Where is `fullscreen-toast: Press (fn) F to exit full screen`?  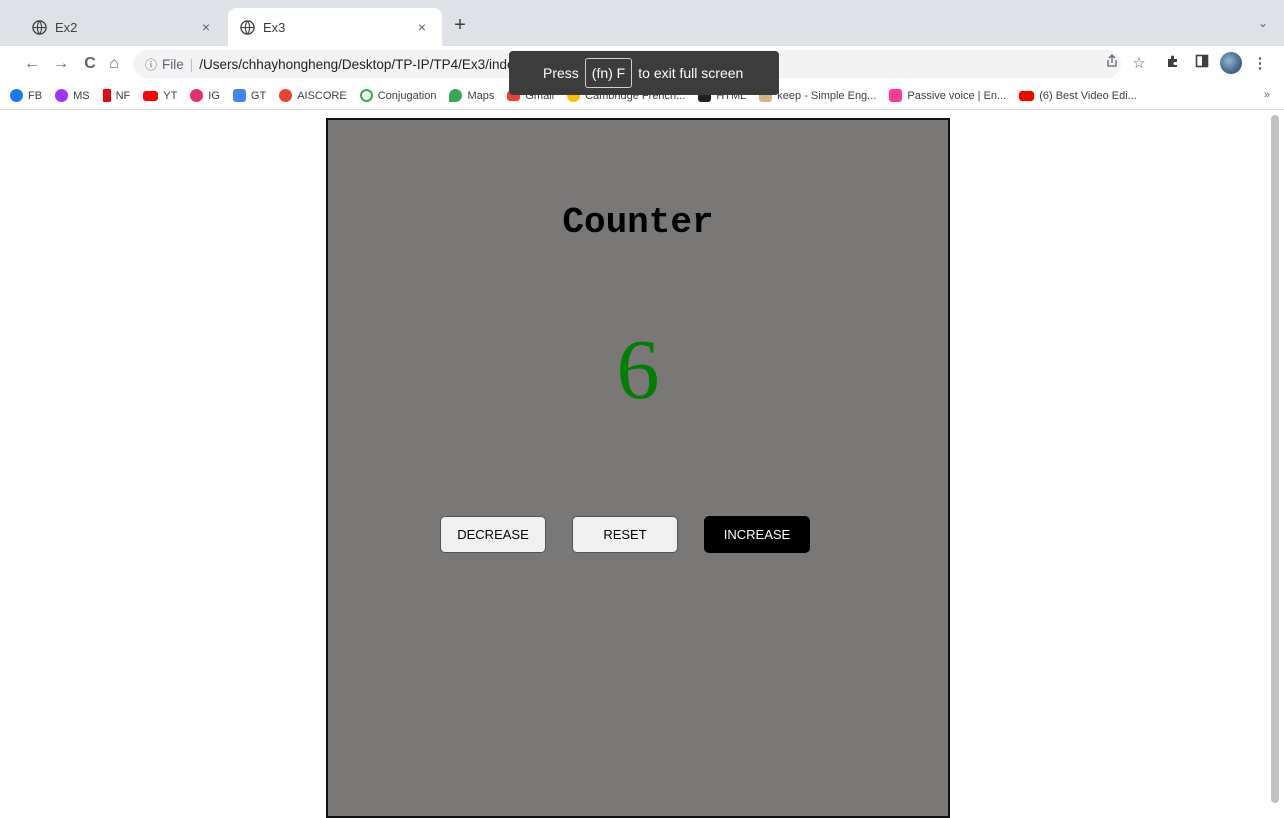
fullscreen-toast: Press (fn) F to exit full screen is located at coordinates (644, 73).